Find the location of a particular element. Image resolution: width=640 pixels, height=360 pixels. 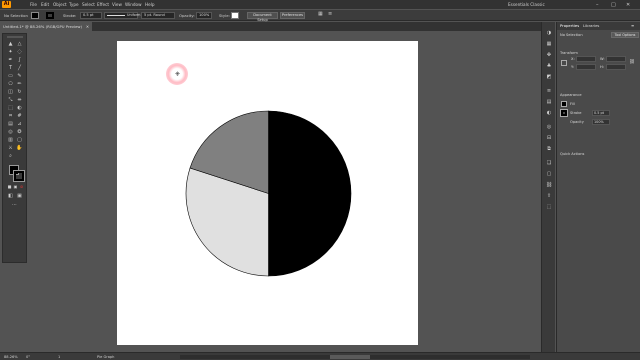

swatches-panel-icon: ▦ is located at coordinates (549, 44).